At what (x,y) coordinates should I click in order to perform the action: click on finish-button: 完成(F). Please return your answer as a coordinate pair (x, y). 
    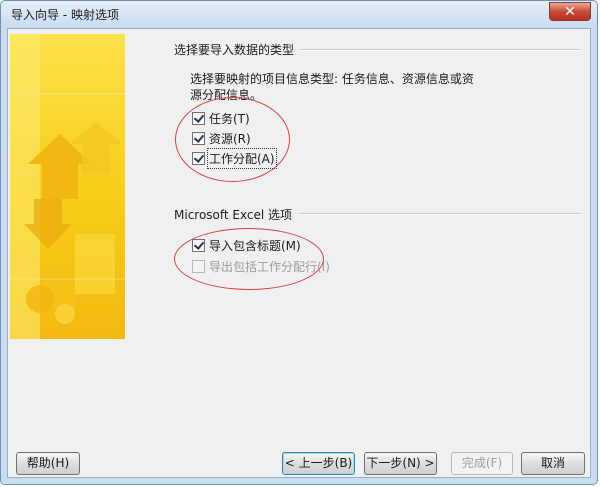
    Looking at the image, I should click on (482, 463).